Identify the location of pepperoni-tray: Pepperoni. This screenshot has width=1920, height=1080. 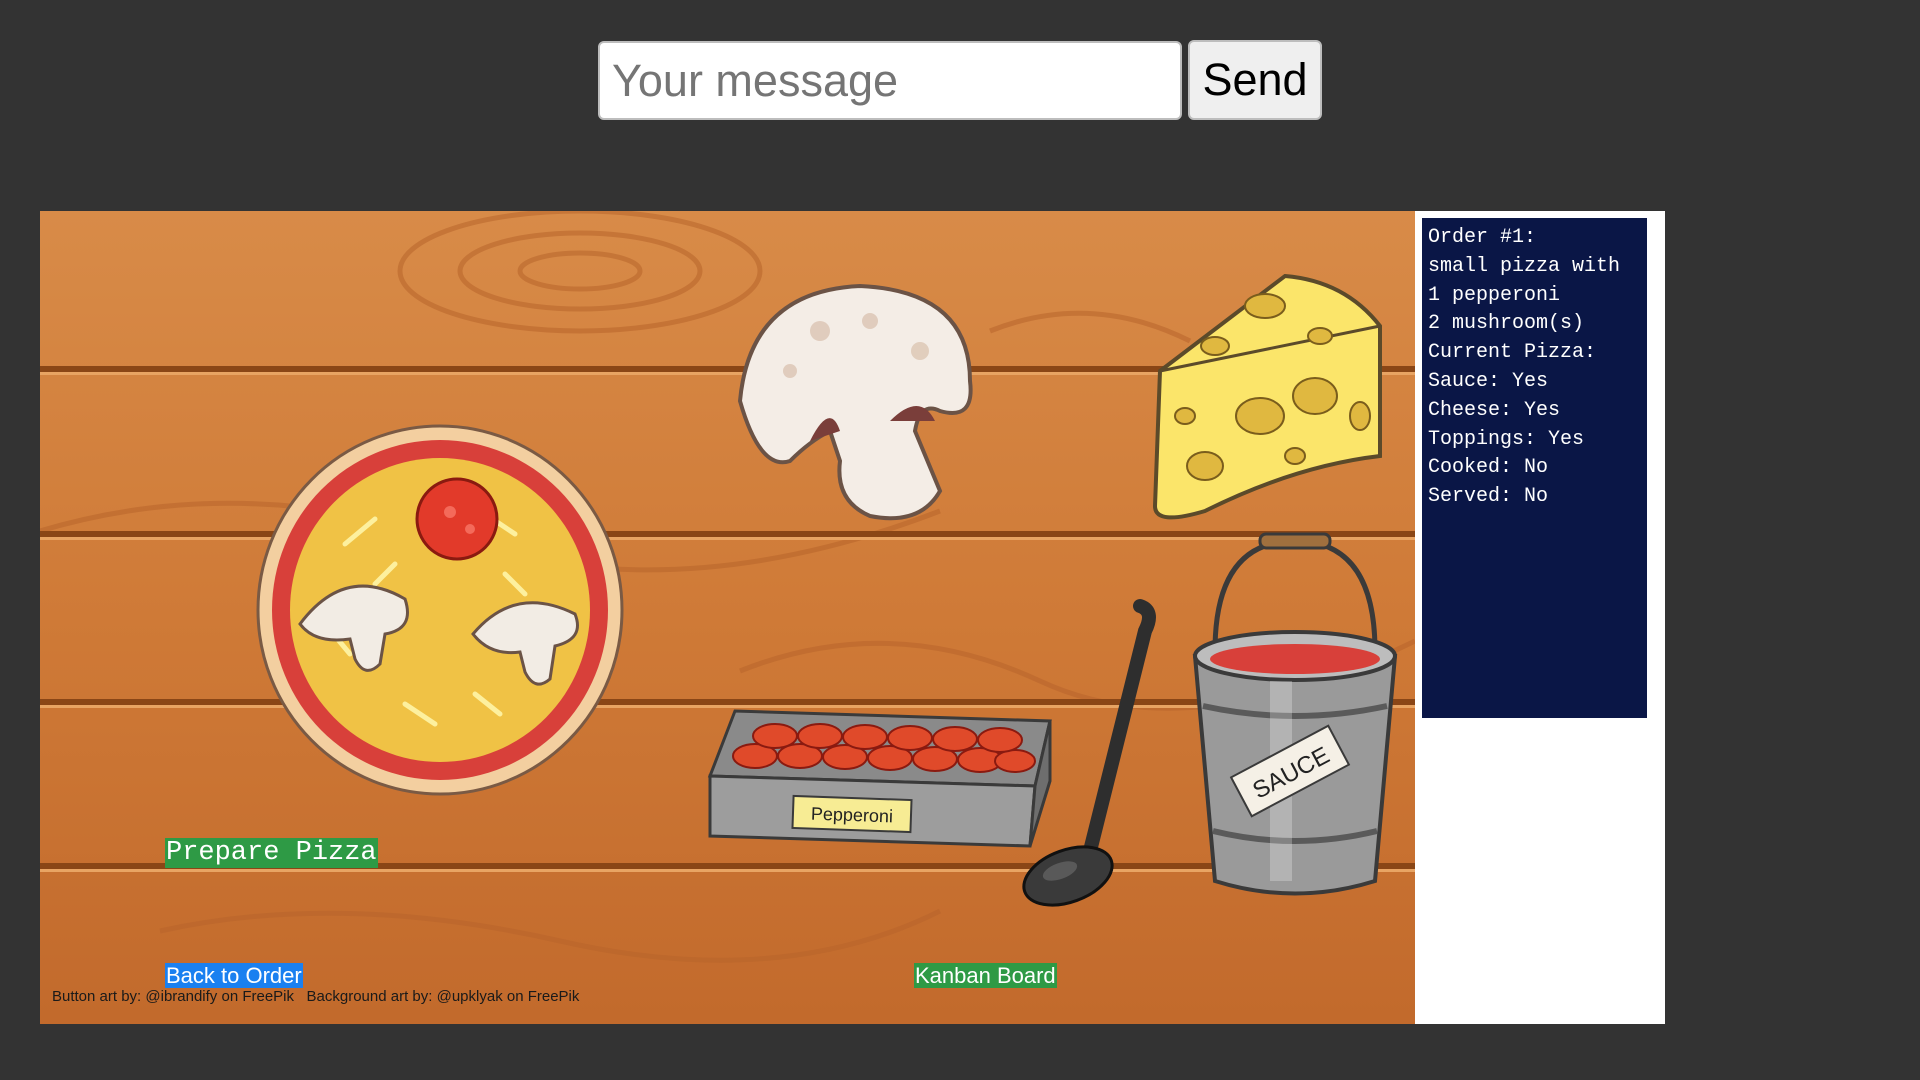
(880, 776).